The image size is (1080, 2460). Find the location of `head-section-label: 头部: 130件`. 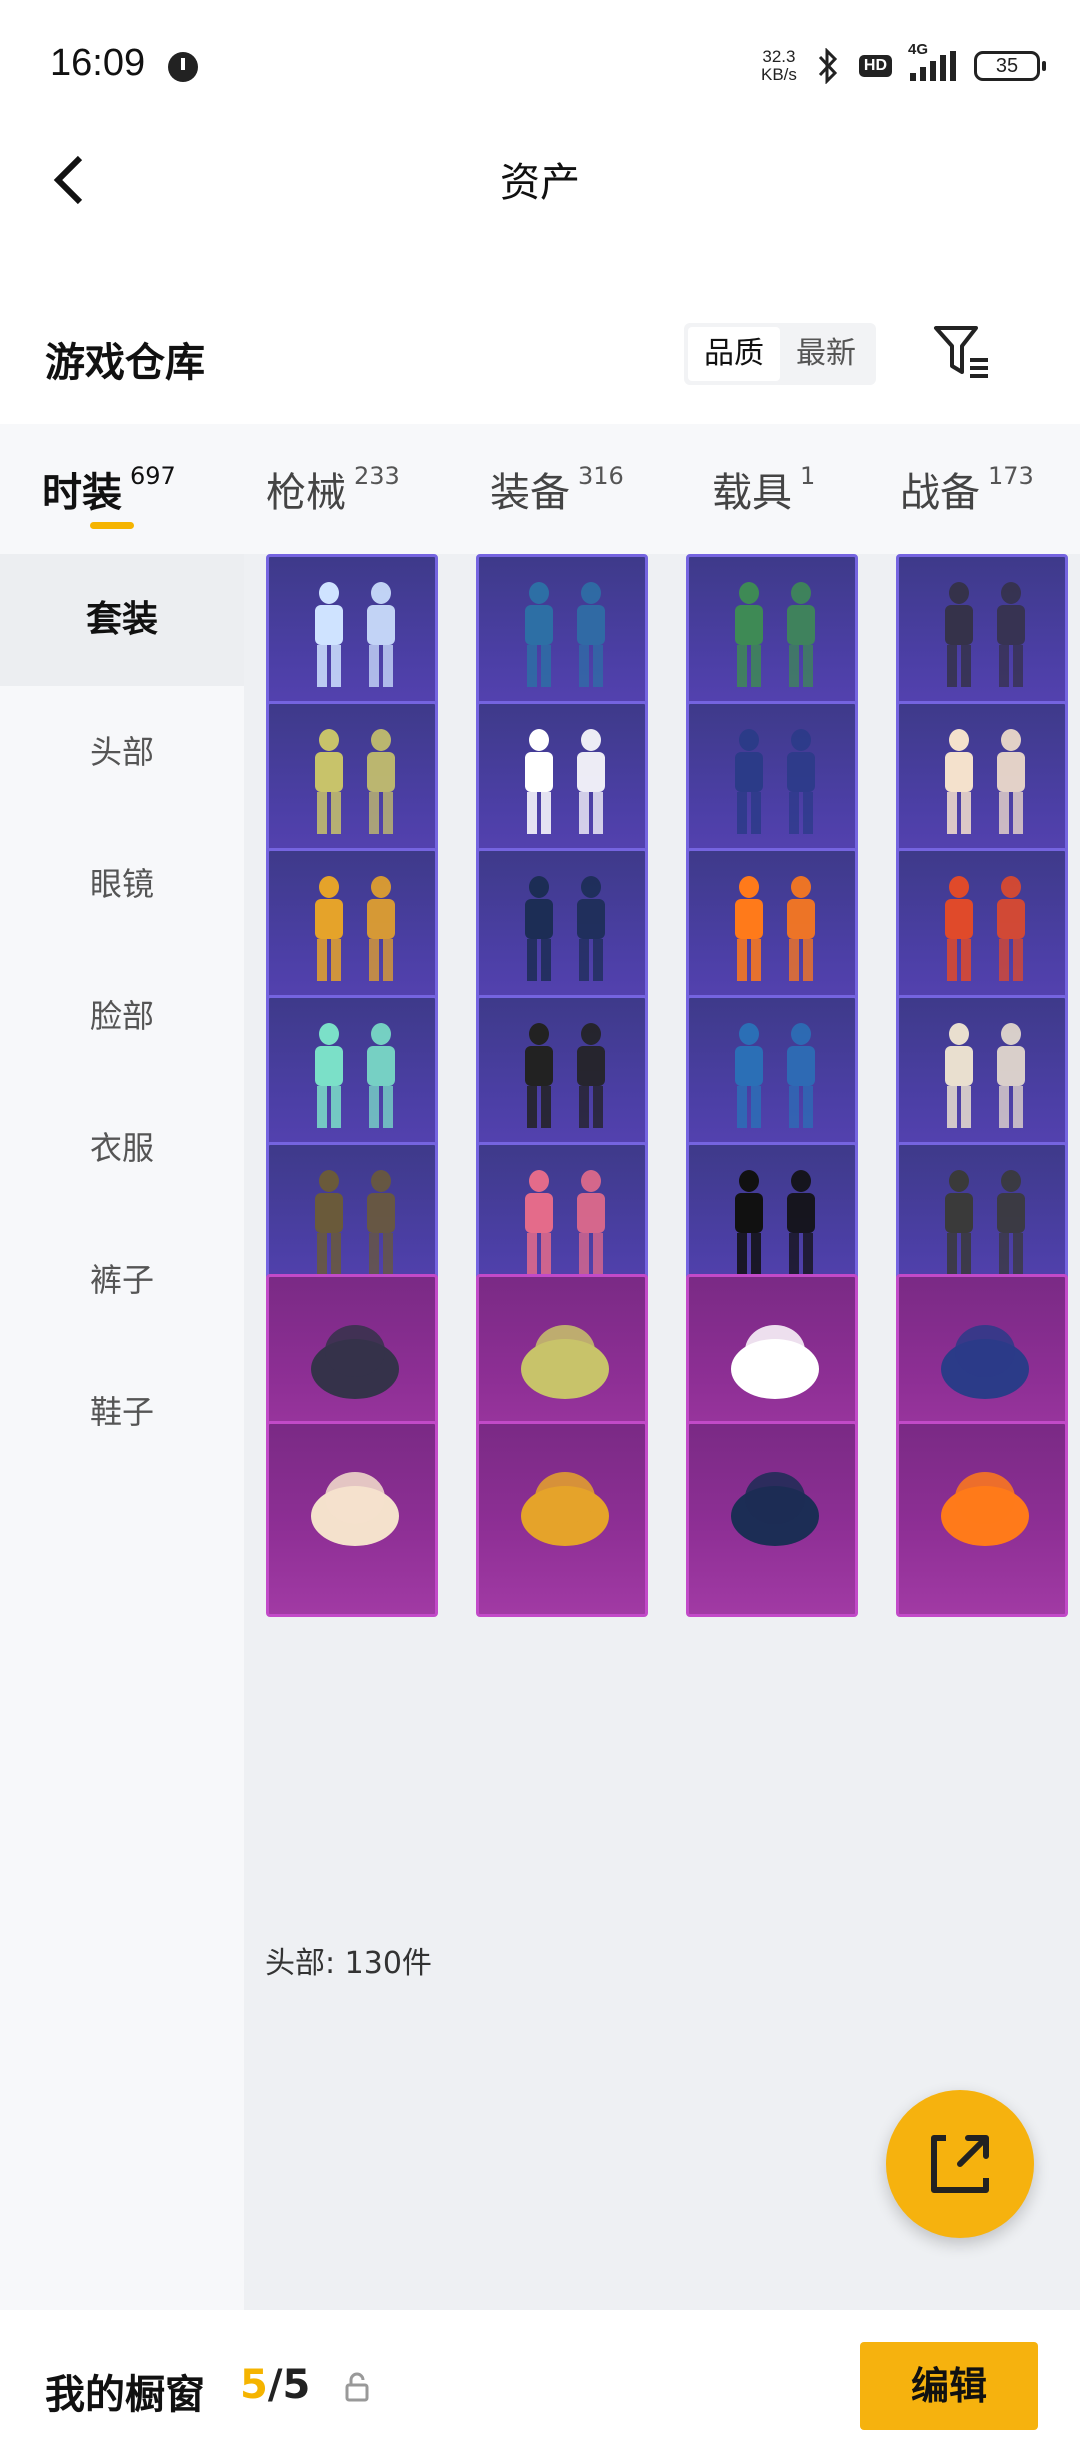

head-section-label: 头部: 130件 is located at coordinates (348, 1963).